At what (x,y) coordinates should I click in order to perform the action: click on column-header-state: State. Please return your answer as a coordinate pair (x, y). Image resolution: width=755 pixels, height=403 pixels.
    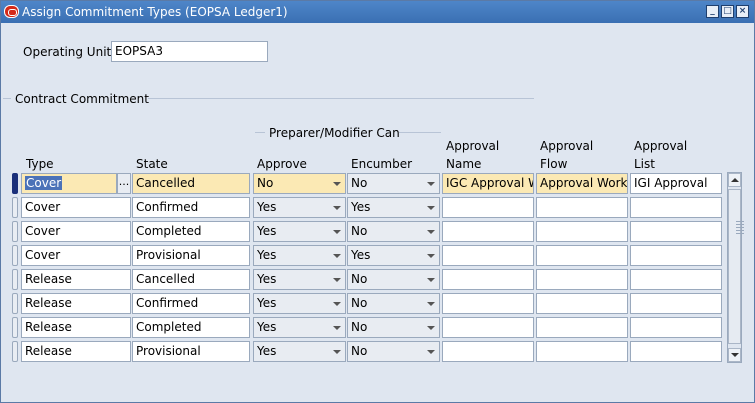
    Looking at the image, I should click on (152, 164).